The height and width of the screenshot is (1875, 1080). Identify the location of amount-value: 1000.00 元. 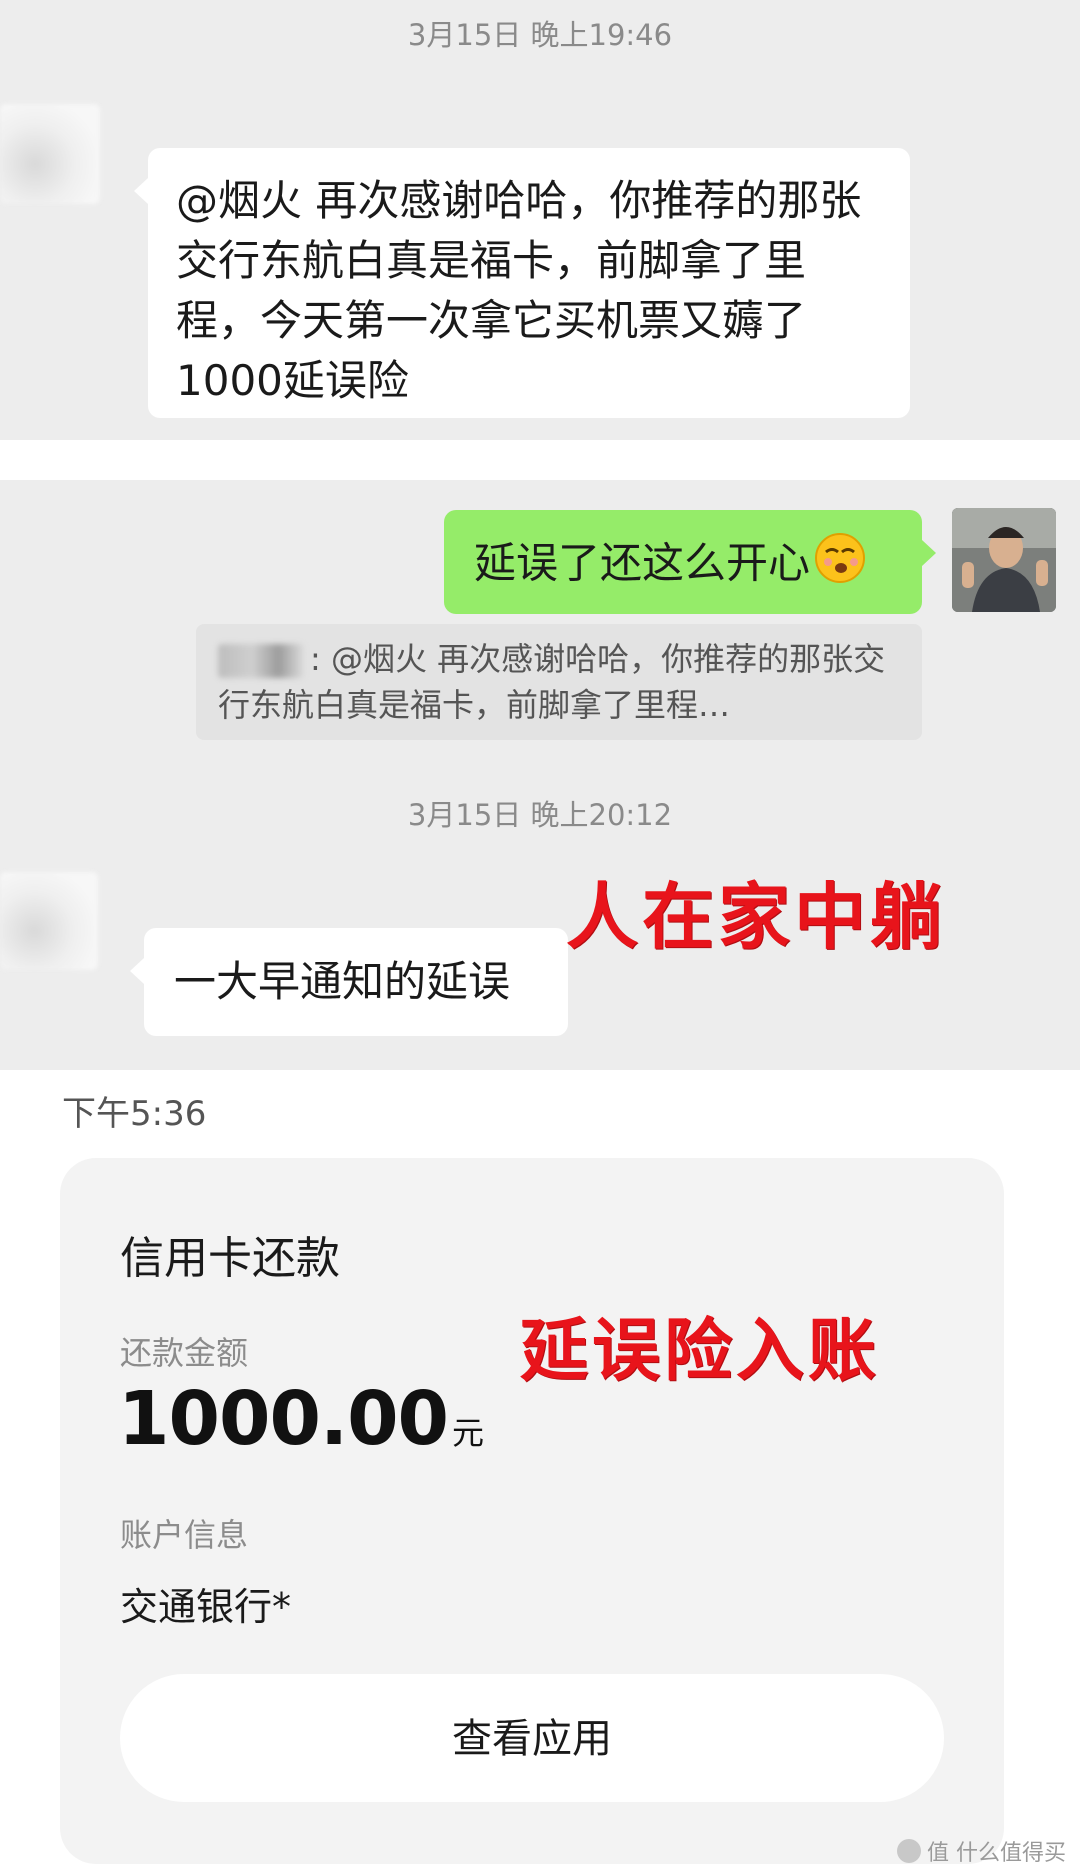
(301, 1419).